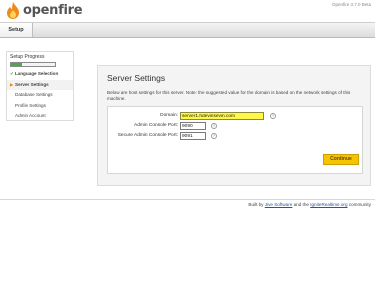  I want to click on domain-field, so click(222, 116).